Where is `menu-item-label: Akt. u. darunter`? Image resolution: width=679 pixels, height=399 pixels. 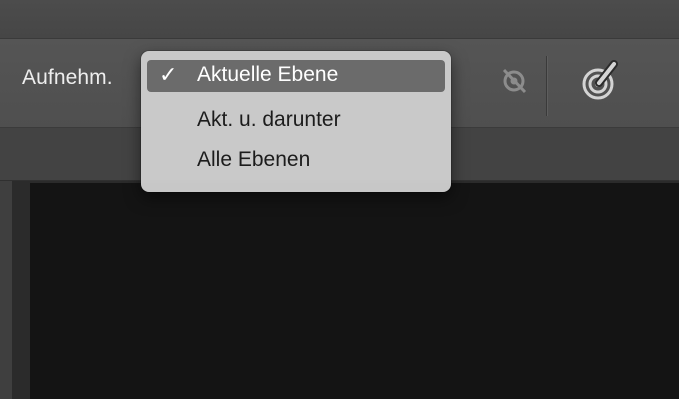
menu-item-label: Akt. u. darunter is located at coordinates (269, 119).